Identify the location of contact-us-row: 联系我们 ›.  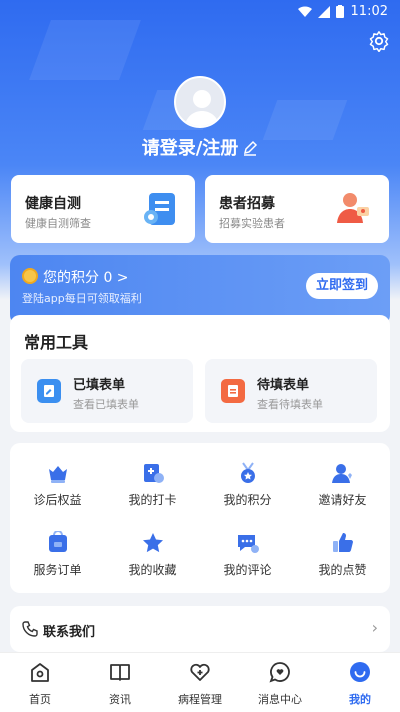
(200, 629).